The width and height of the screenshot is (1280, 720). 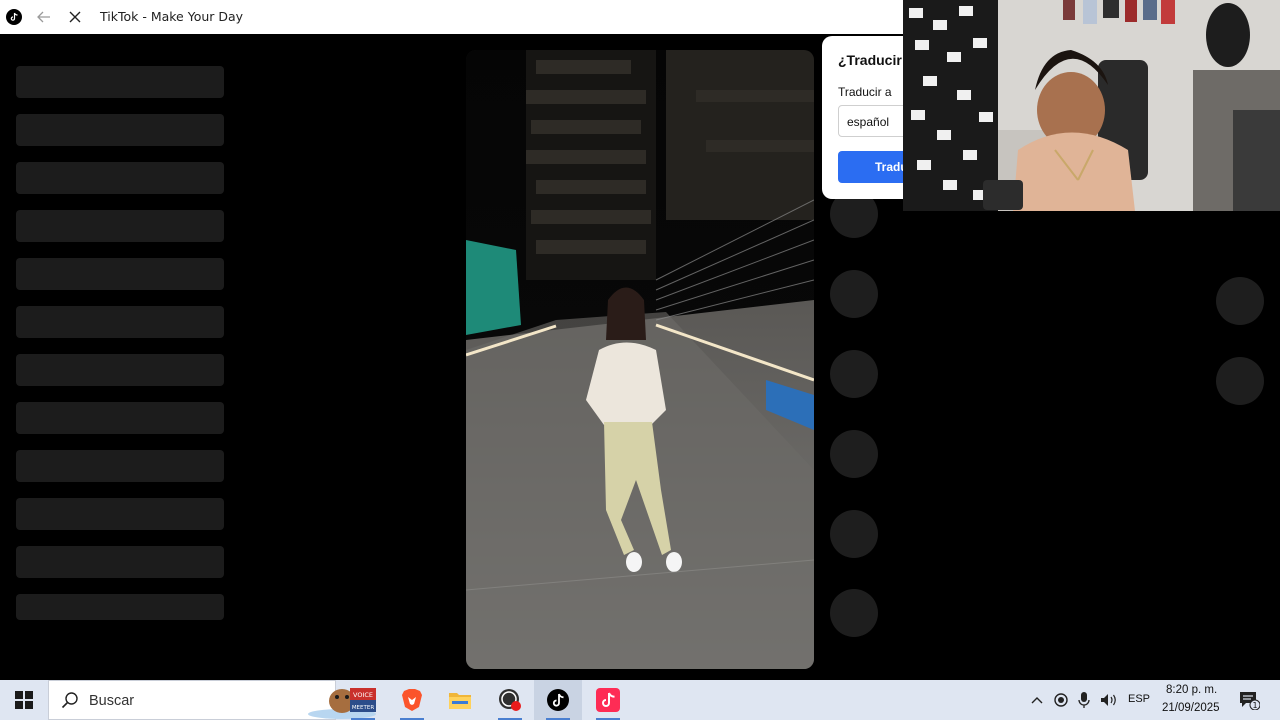 I want to click on tiktok-icon, so click(x=14, y=17).